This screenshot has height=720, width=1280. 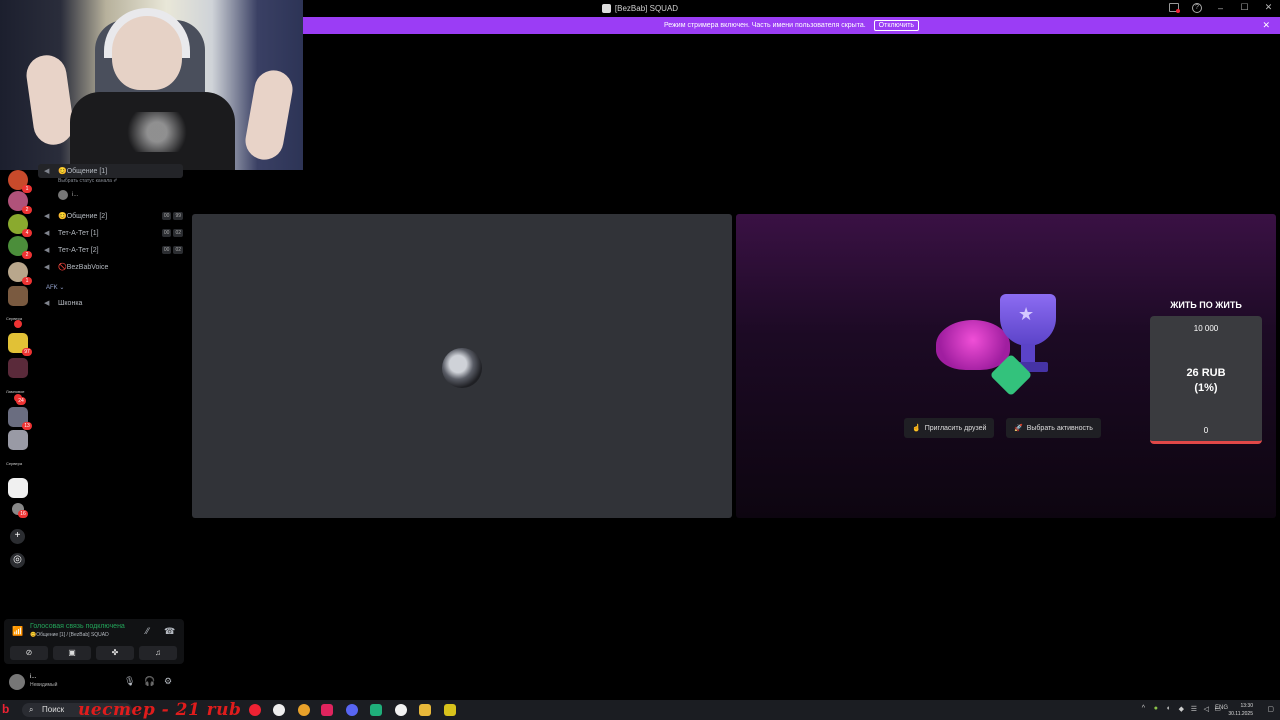 What do you see at coordinates (69, 635) in the screenshot?
I see `voice-location: 😊Общение [1] / [BezBab] SQUAD` at bounding box center [69, 635].